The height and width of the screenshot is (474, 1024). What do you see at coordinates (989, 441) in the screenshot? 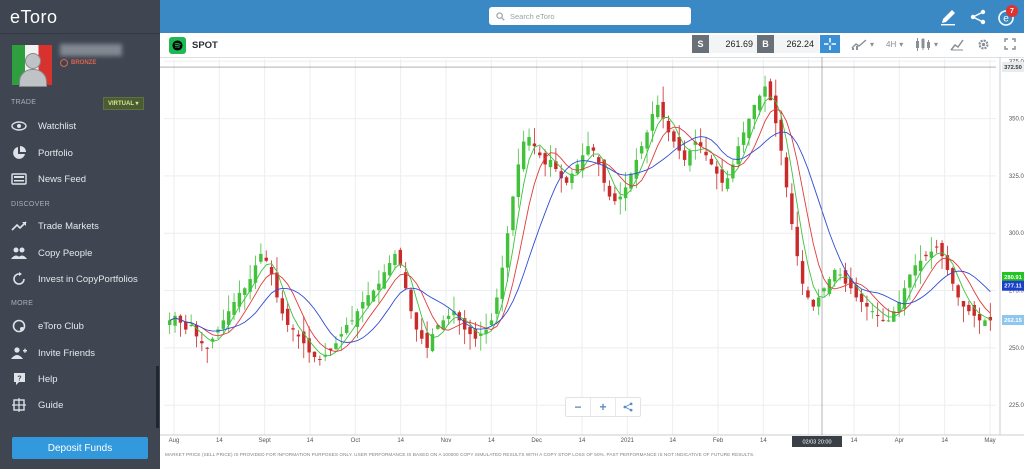
I see `x-tick-label: May` at bounding box center [989, 441].